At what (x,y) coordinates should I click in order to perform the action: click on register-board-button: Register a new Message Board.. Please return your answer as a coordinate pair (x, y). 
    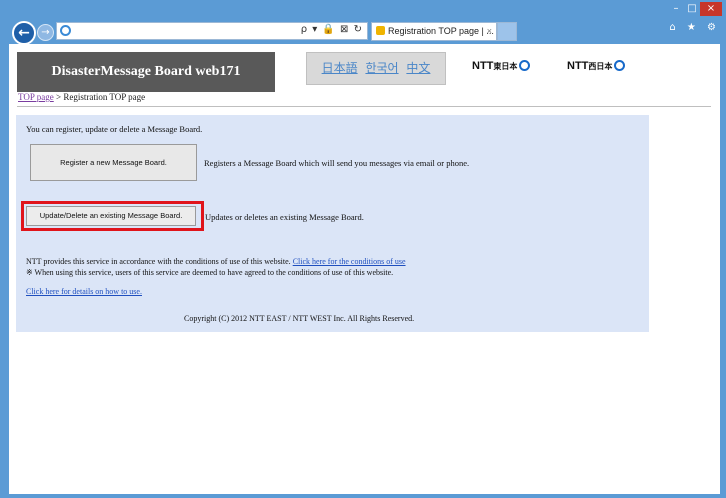
    Looking at the image, I should click on (113, 162).